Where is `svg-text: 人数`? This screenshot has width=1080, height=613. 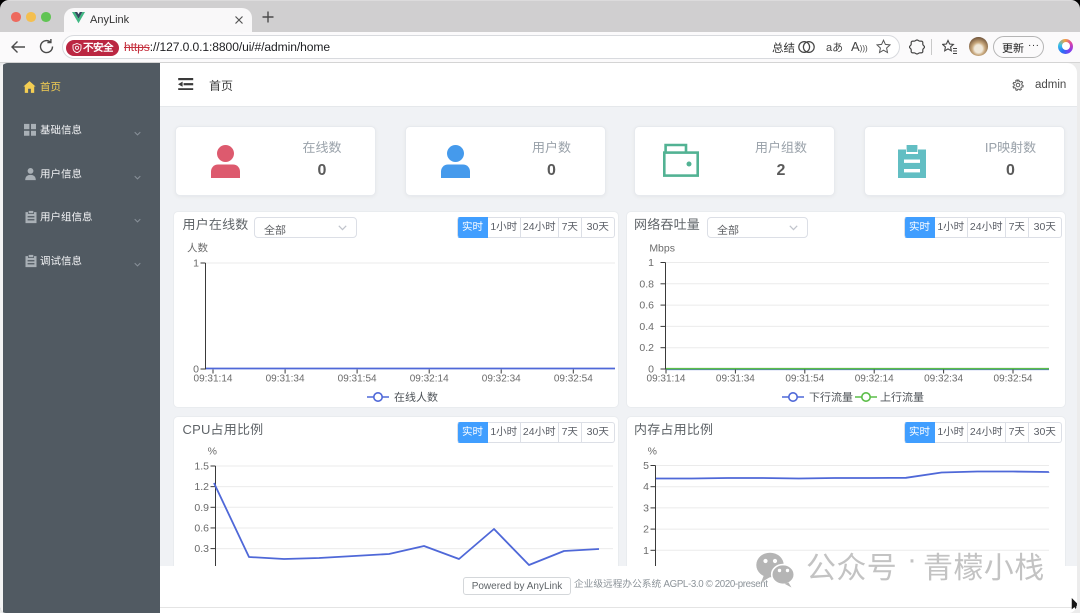
svg-text: 人数 is located at coordinates (197, 249).